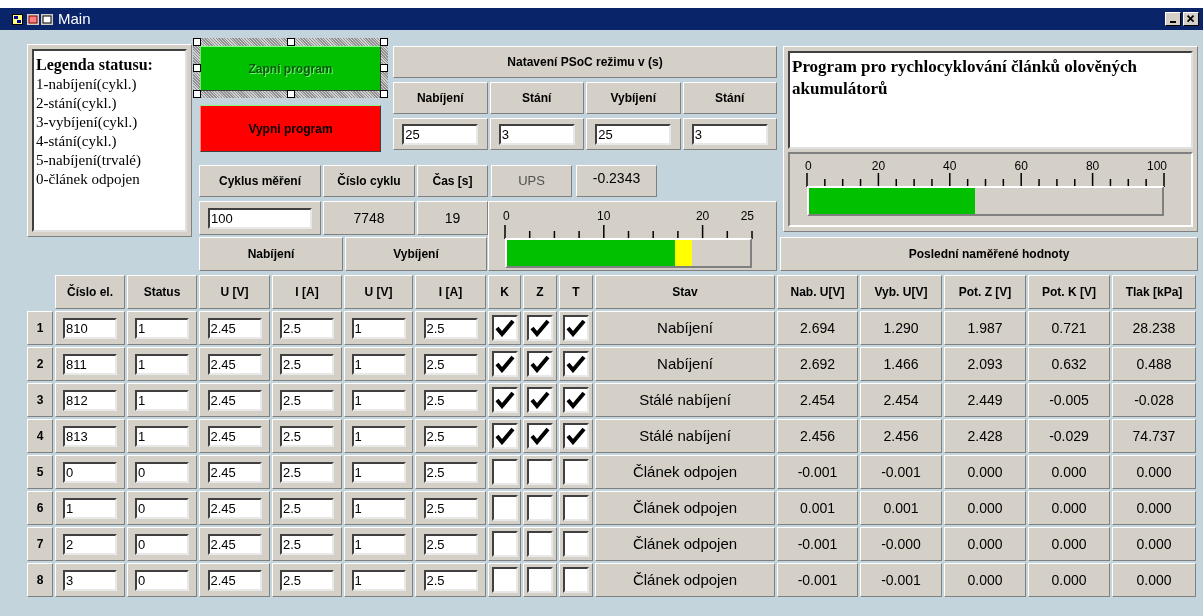 The image size is (1203, 616). Describe the element at coordinates (901, 364) in the screenshot. I see `table-cell: 1.466` at that location.